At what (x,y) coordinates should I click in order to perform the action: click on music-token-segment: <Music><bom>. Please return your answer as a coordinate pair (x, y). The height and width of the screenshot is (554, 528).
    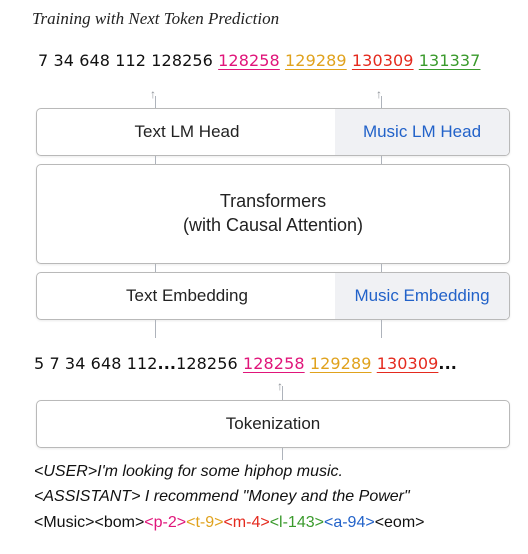
    Looking at the image, I should click on (89, 522).